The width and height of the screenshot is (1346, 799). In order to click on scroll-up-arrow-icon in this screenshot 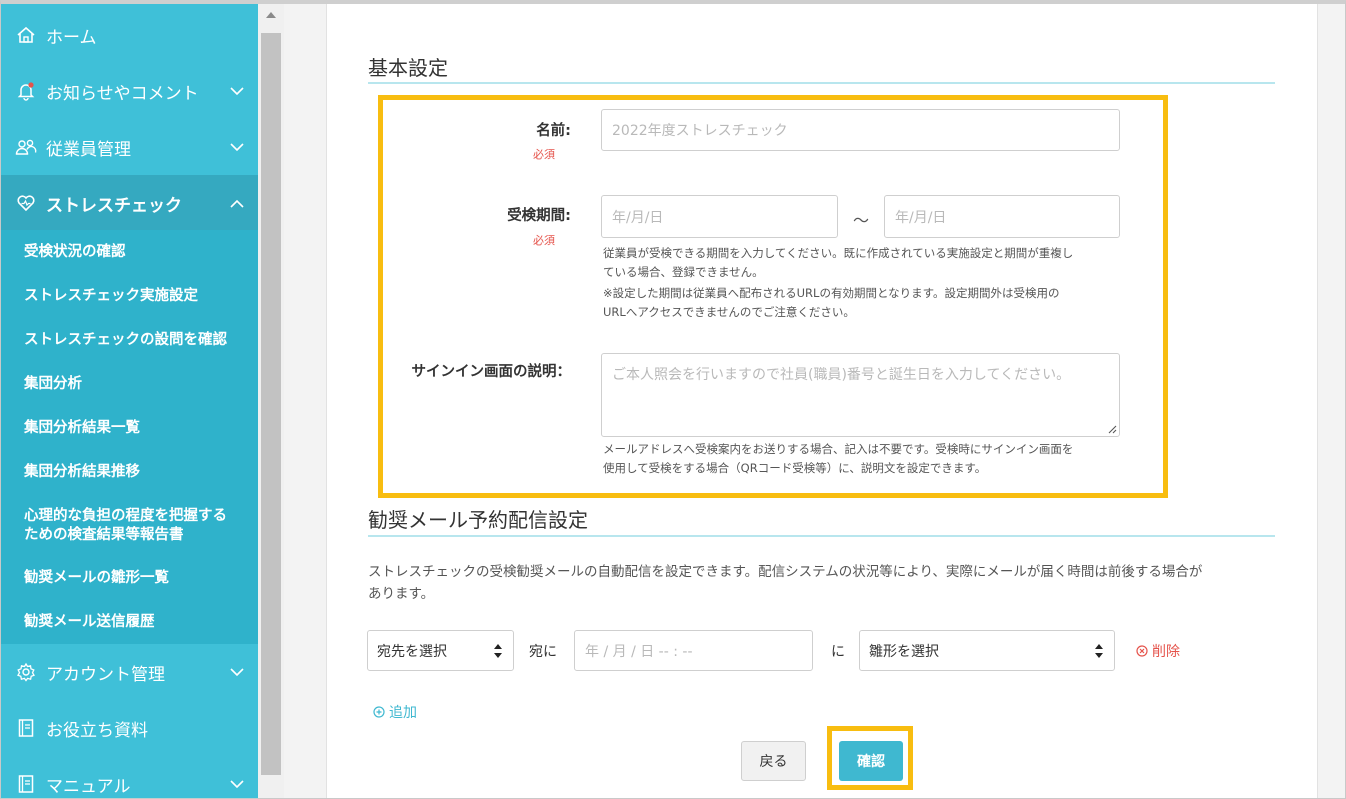, I will do `click(271, 15)`.